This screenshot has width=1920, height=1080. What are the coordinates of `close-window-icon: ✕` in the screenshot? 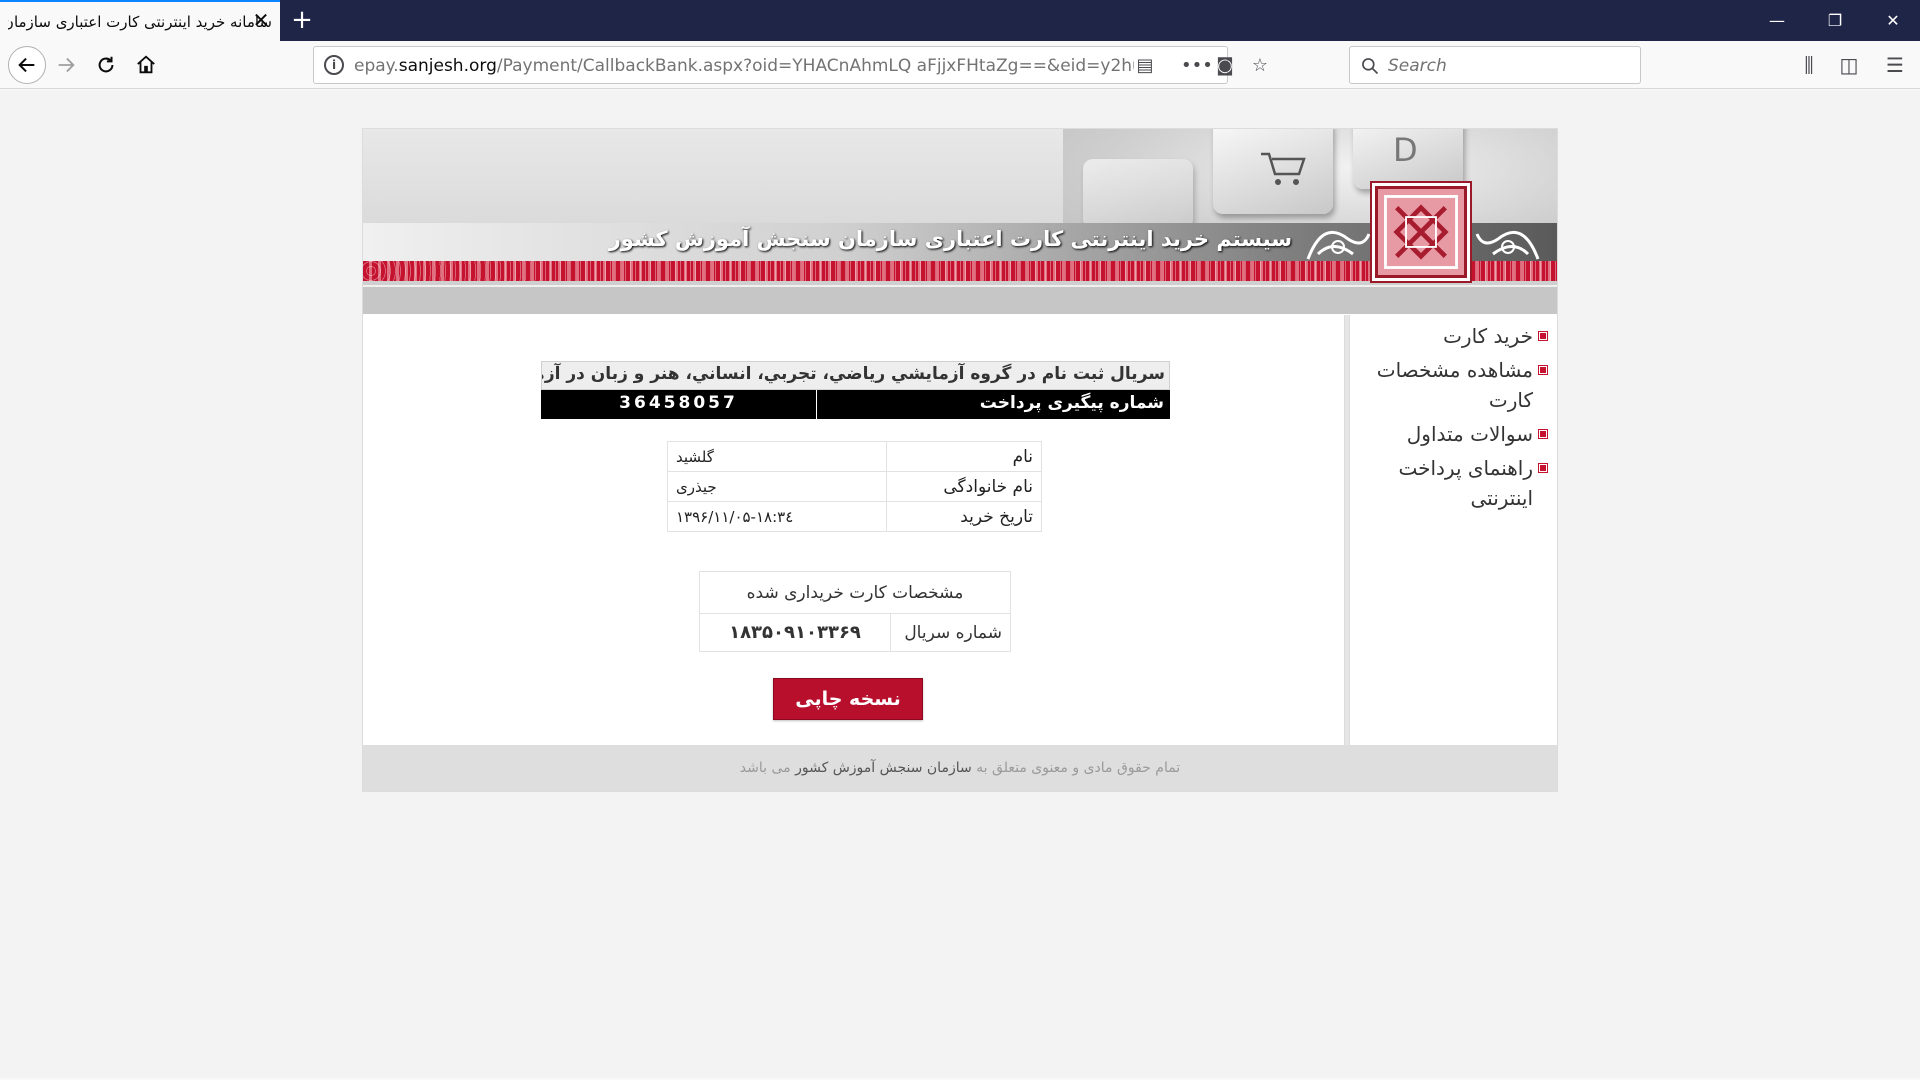 It's located at (1893, 20).